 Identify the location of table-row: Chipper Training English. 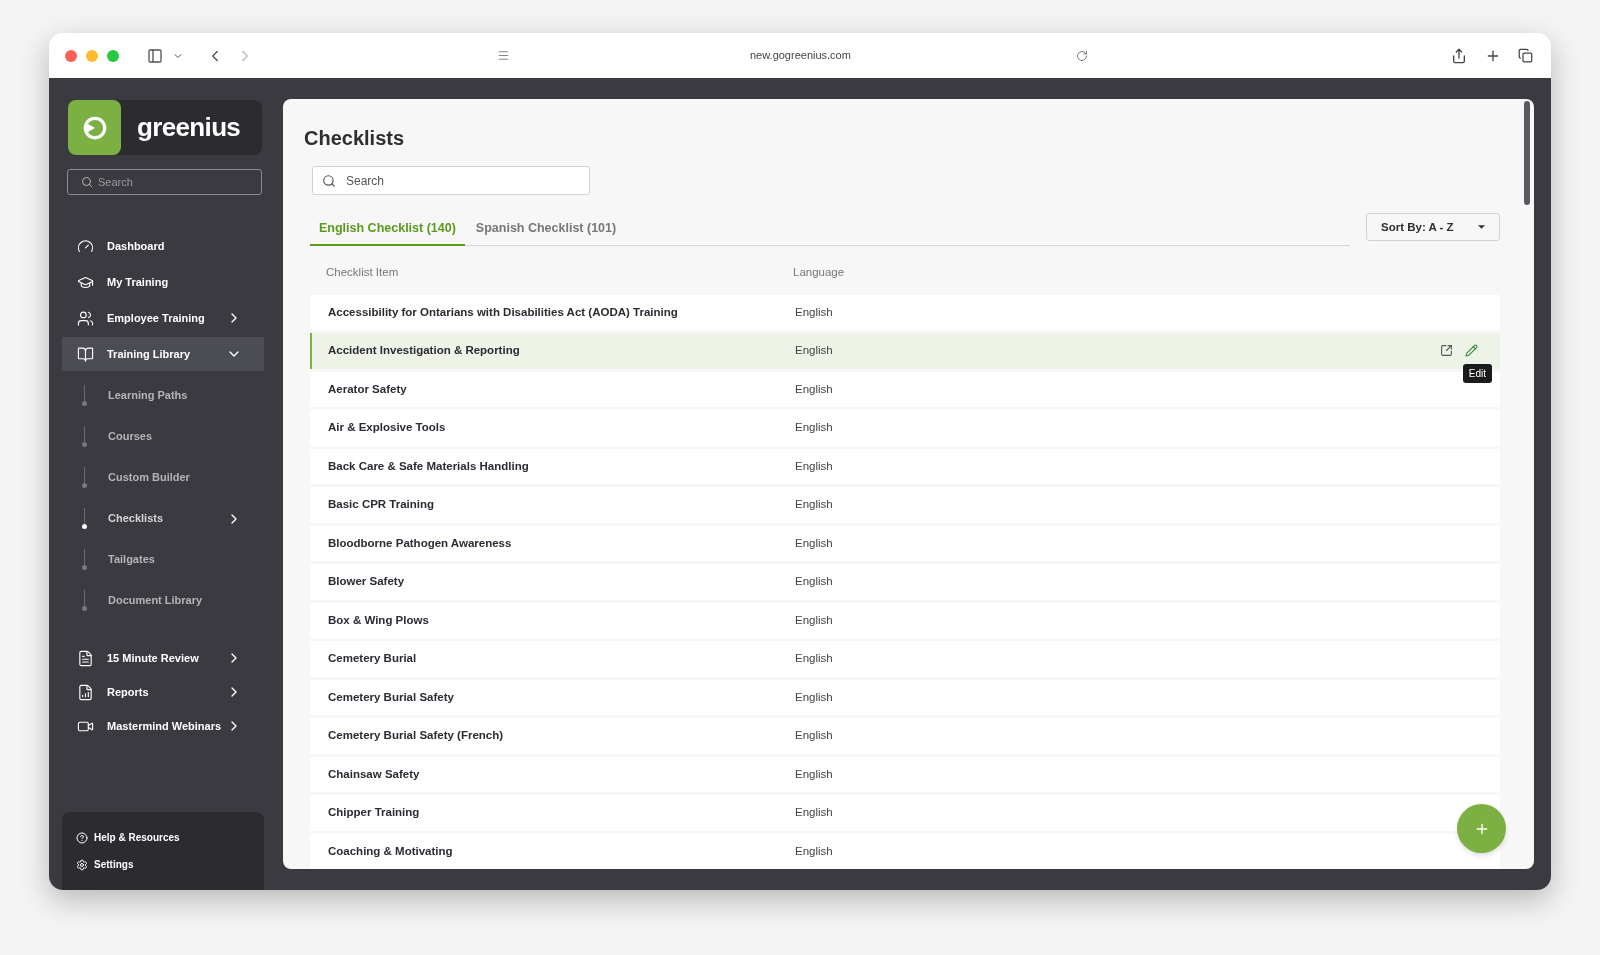
(905, 813).